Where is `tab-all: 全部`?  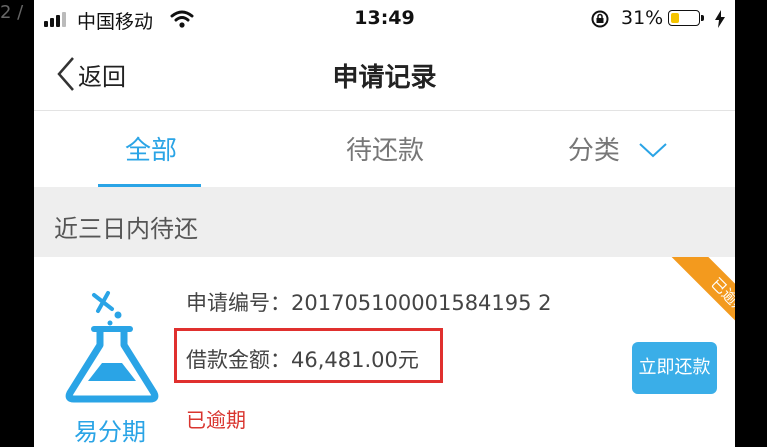 tab-all: 全部 is located at coordinates (151, 149).